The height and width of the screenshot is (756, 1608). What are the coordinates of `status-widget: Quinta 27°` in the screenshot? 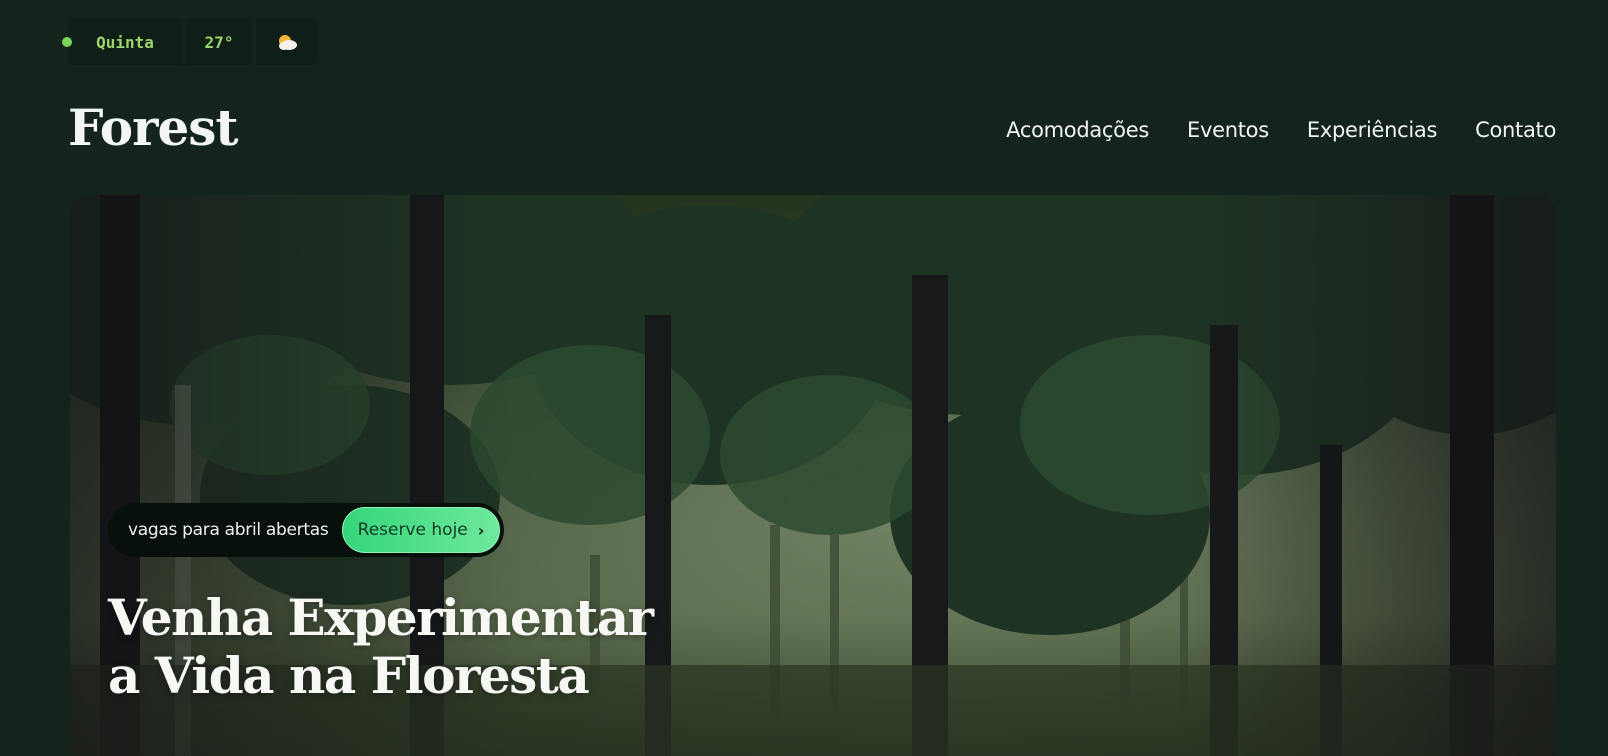 It's located at (190, 42).